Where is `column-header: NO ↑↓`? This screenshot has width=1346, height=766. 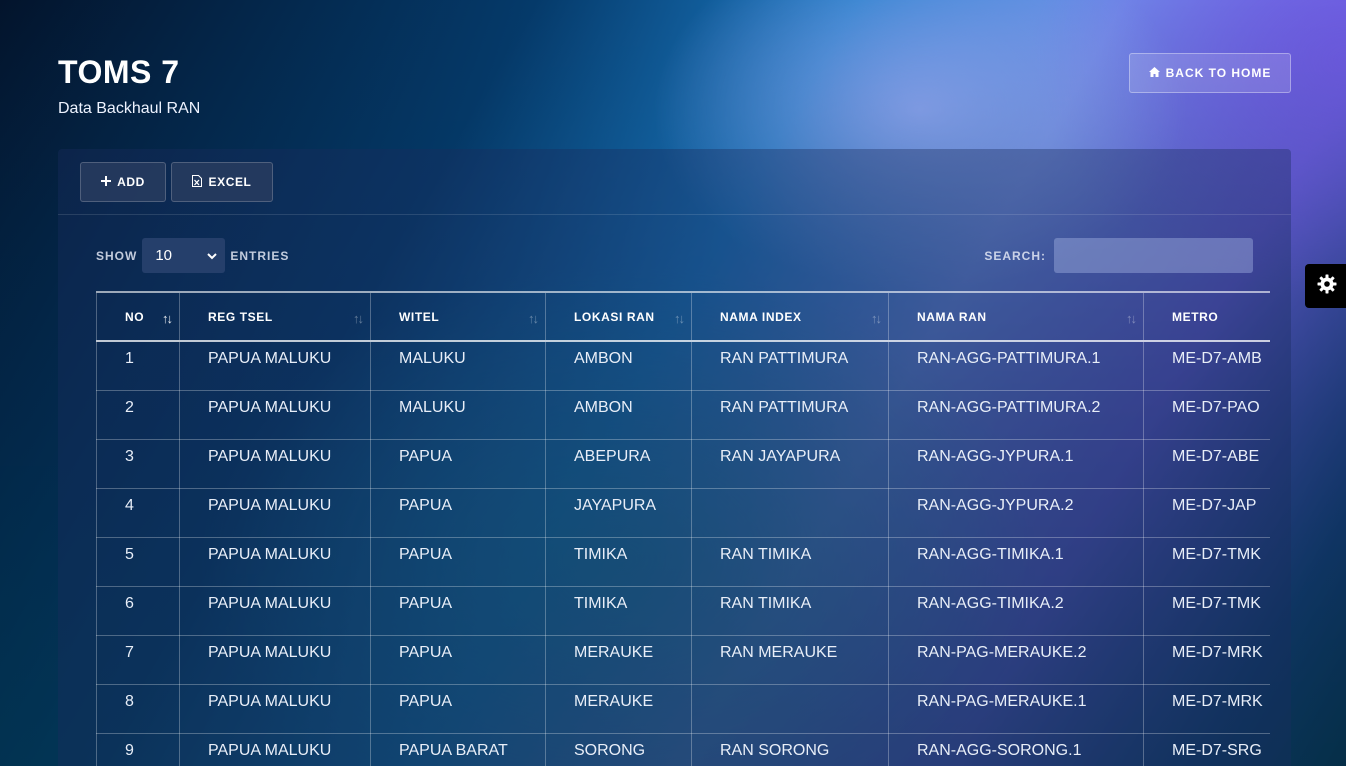
column-header: NO ↑↓ is located at coordinates (138, 316).